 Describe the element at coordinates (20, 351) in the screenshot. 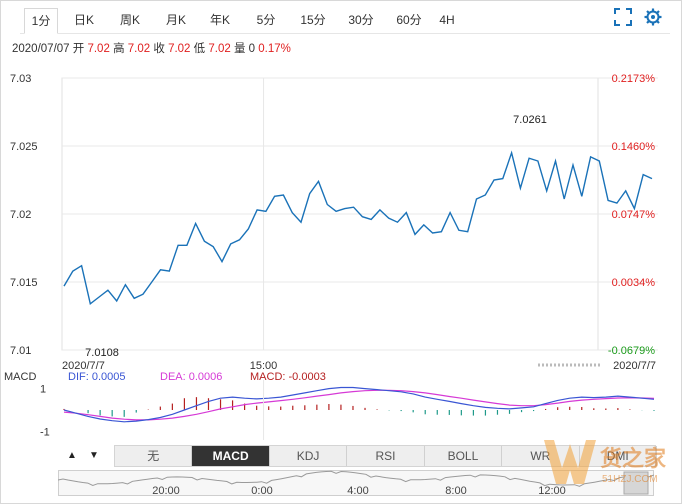

I see `y-tick-label: 7.01` at that location.